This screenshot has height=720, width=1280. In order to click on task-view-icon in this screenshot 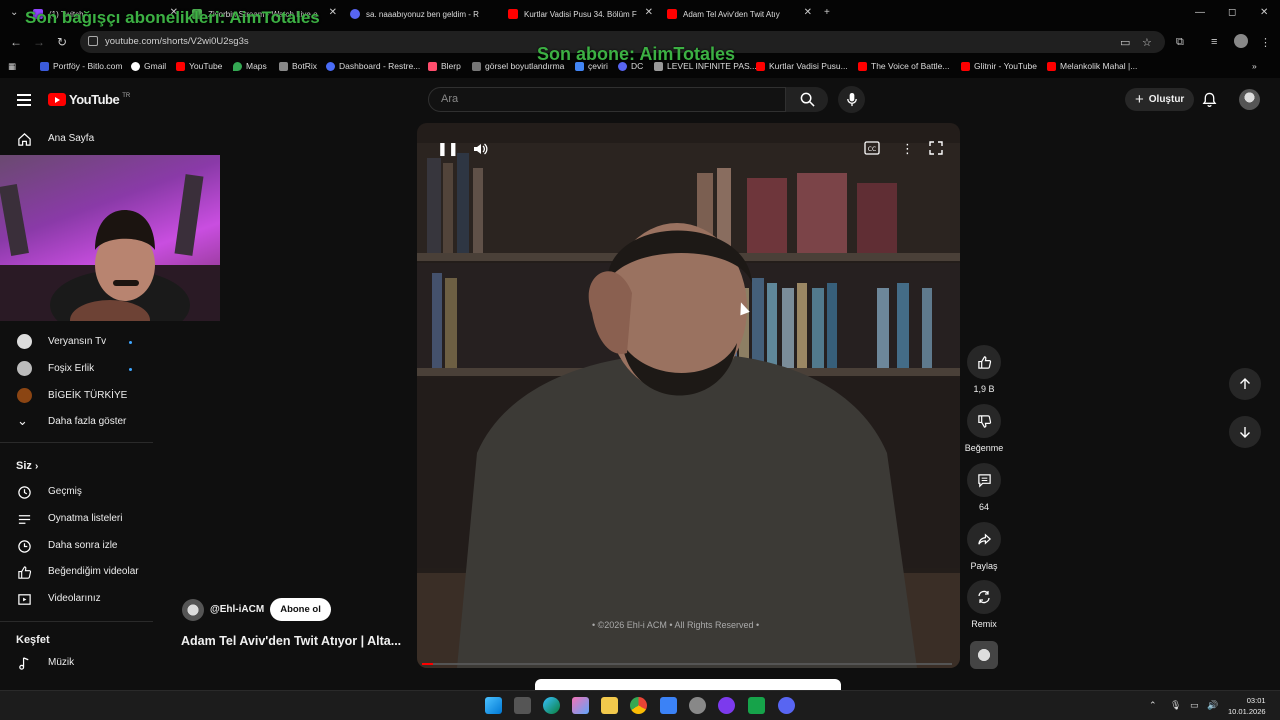, I will do `click(522, 705)`.